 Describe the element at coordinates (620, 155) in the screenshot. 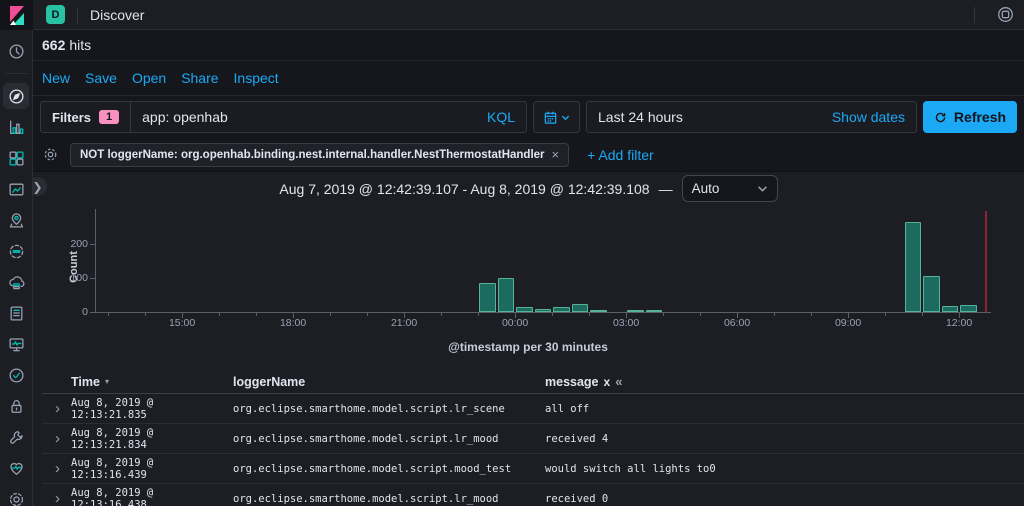

I see `add-filter-link: + Add filter` at that location.